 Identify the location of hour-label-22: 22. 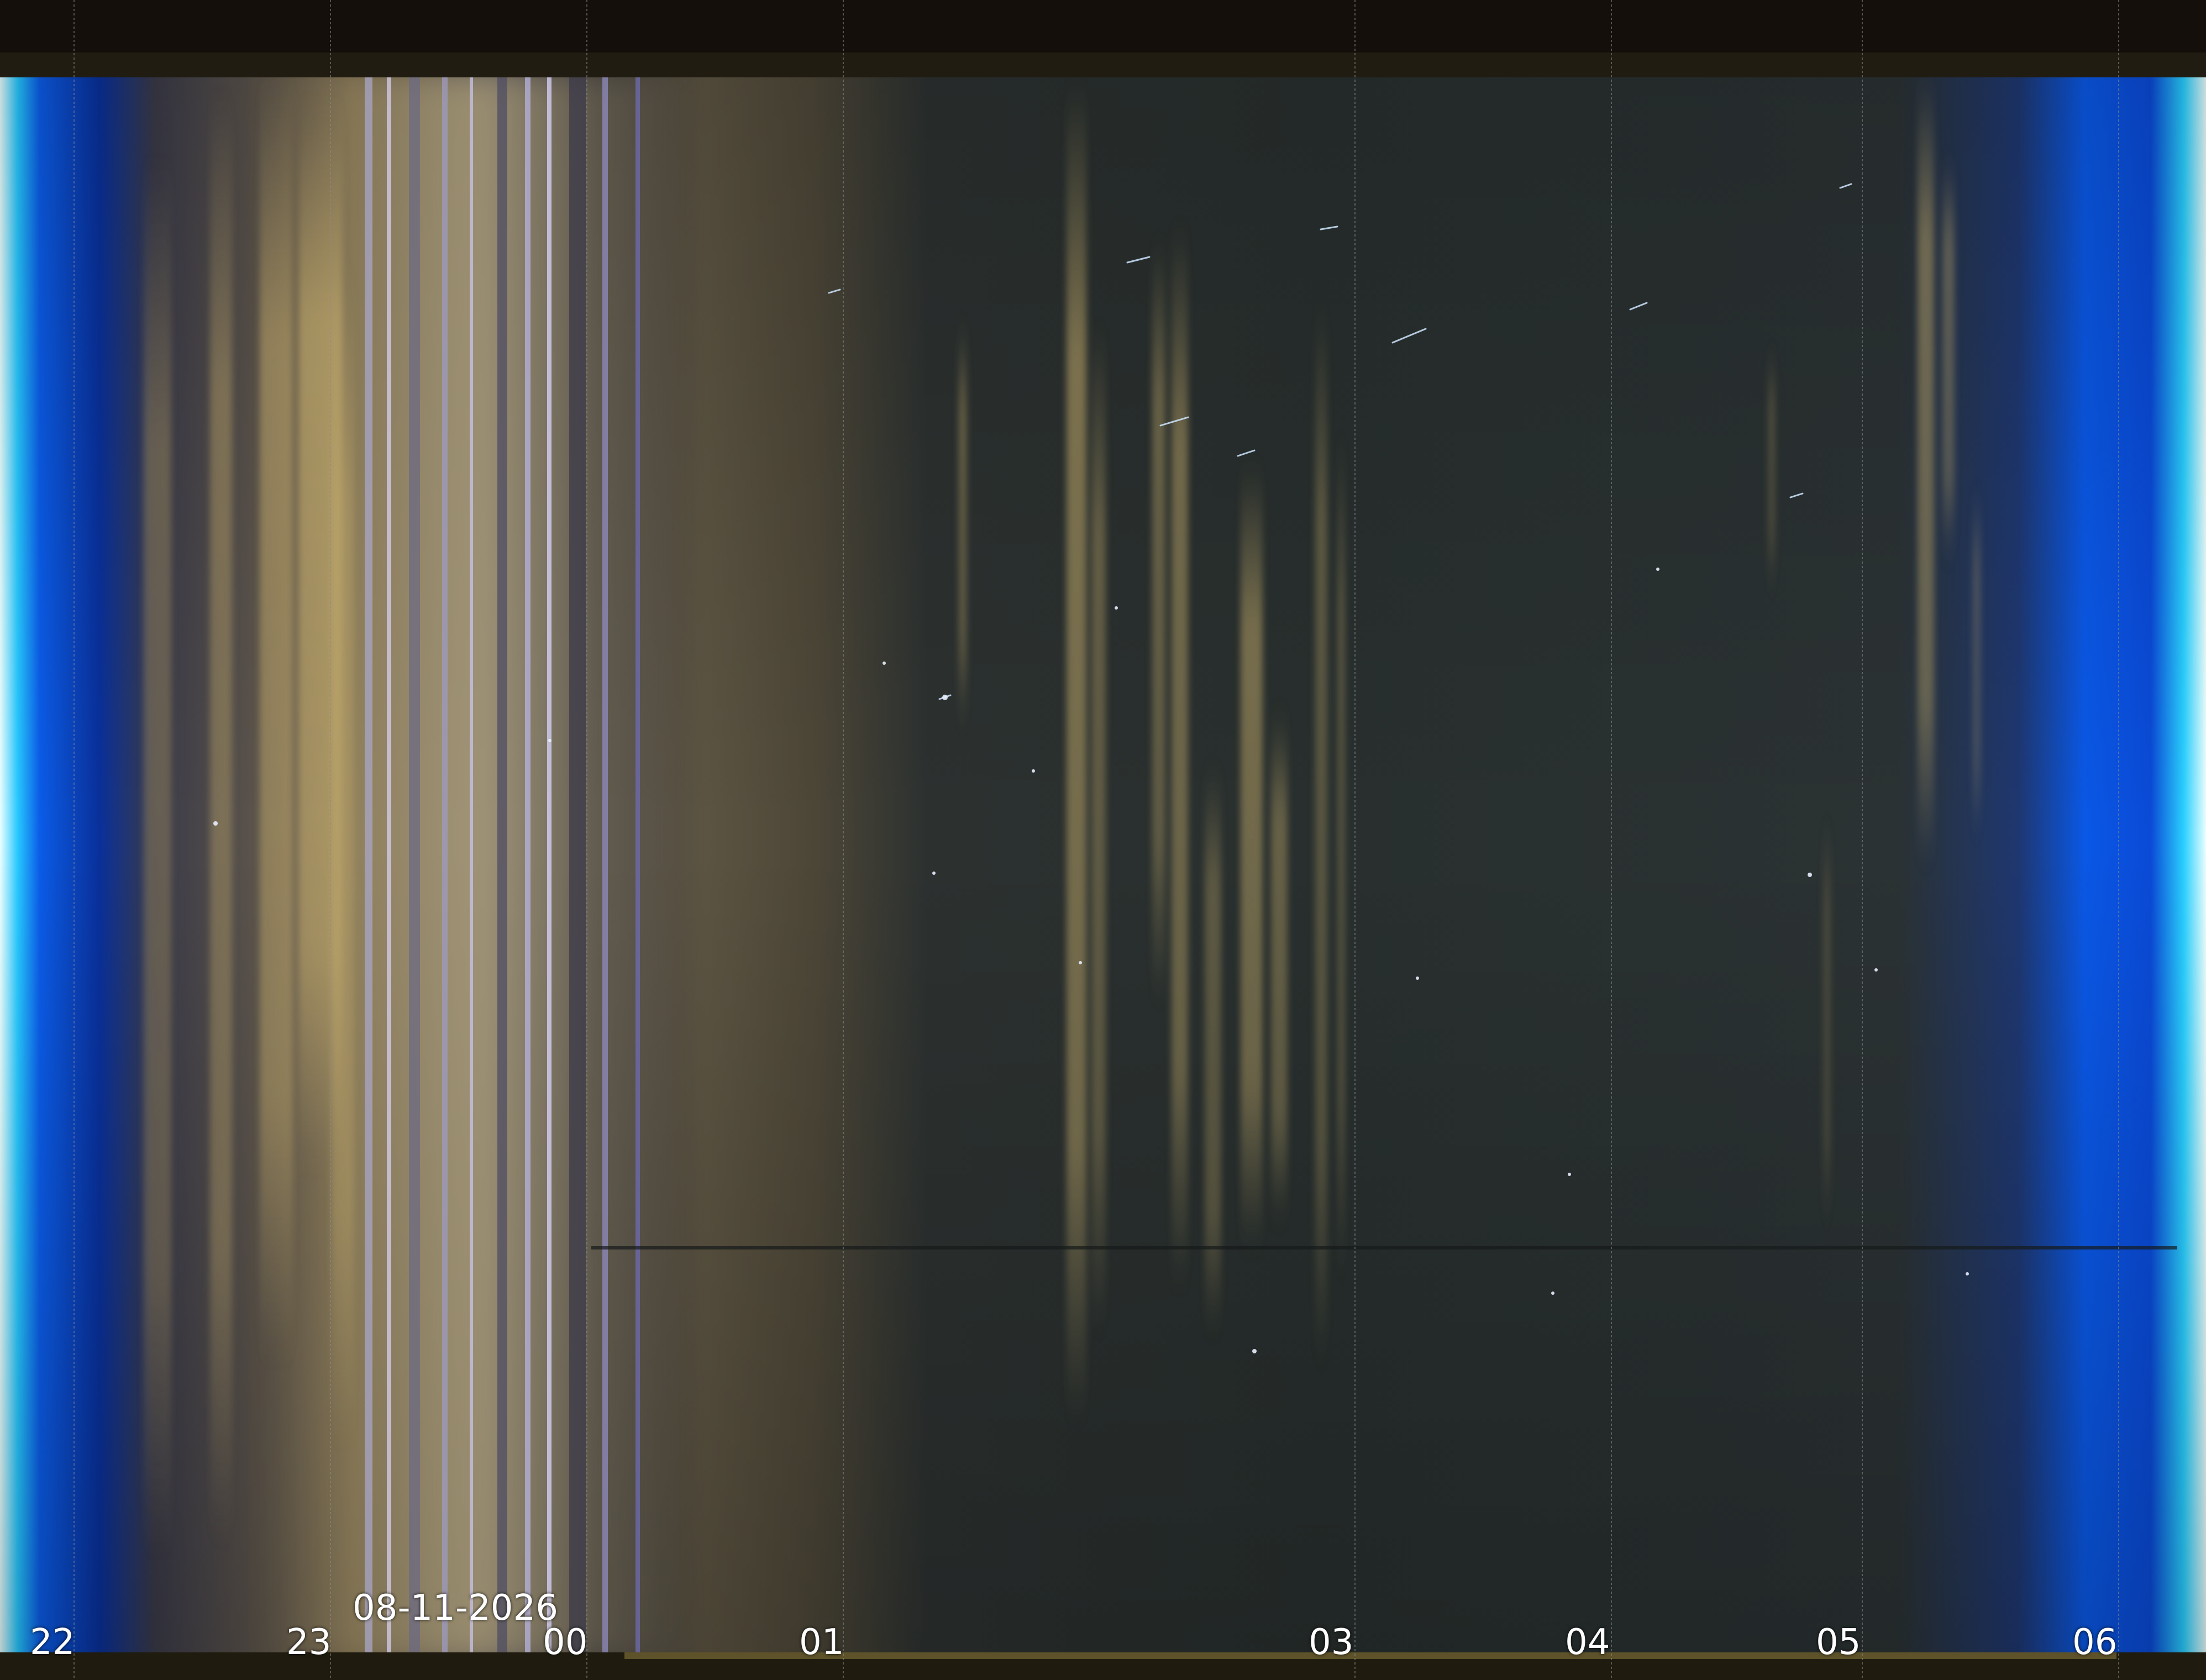
(52, 1643).